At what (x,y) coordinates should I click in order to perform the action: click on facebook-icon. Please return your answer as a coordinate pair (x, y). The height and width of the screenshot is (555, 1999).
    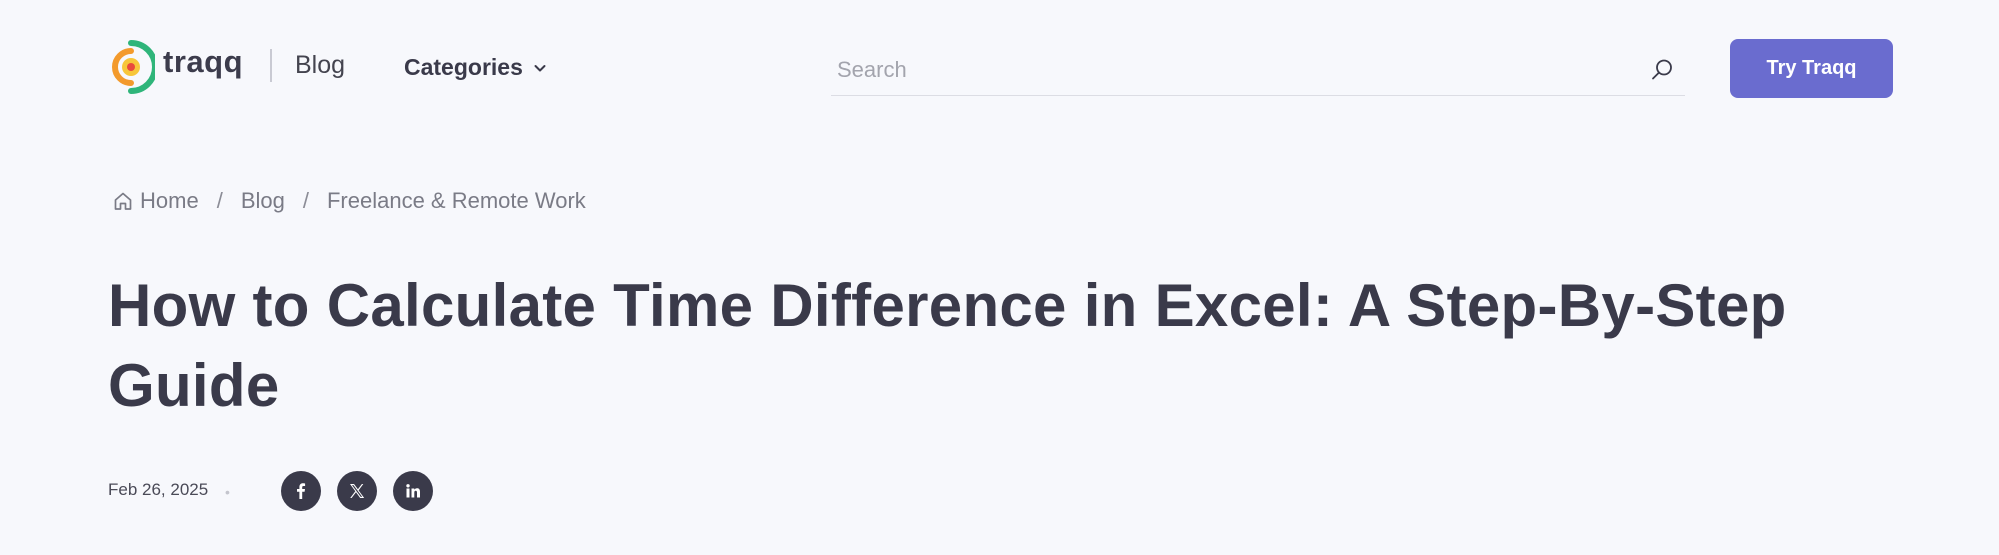
    Looking at the image, I should click on (301, 491).